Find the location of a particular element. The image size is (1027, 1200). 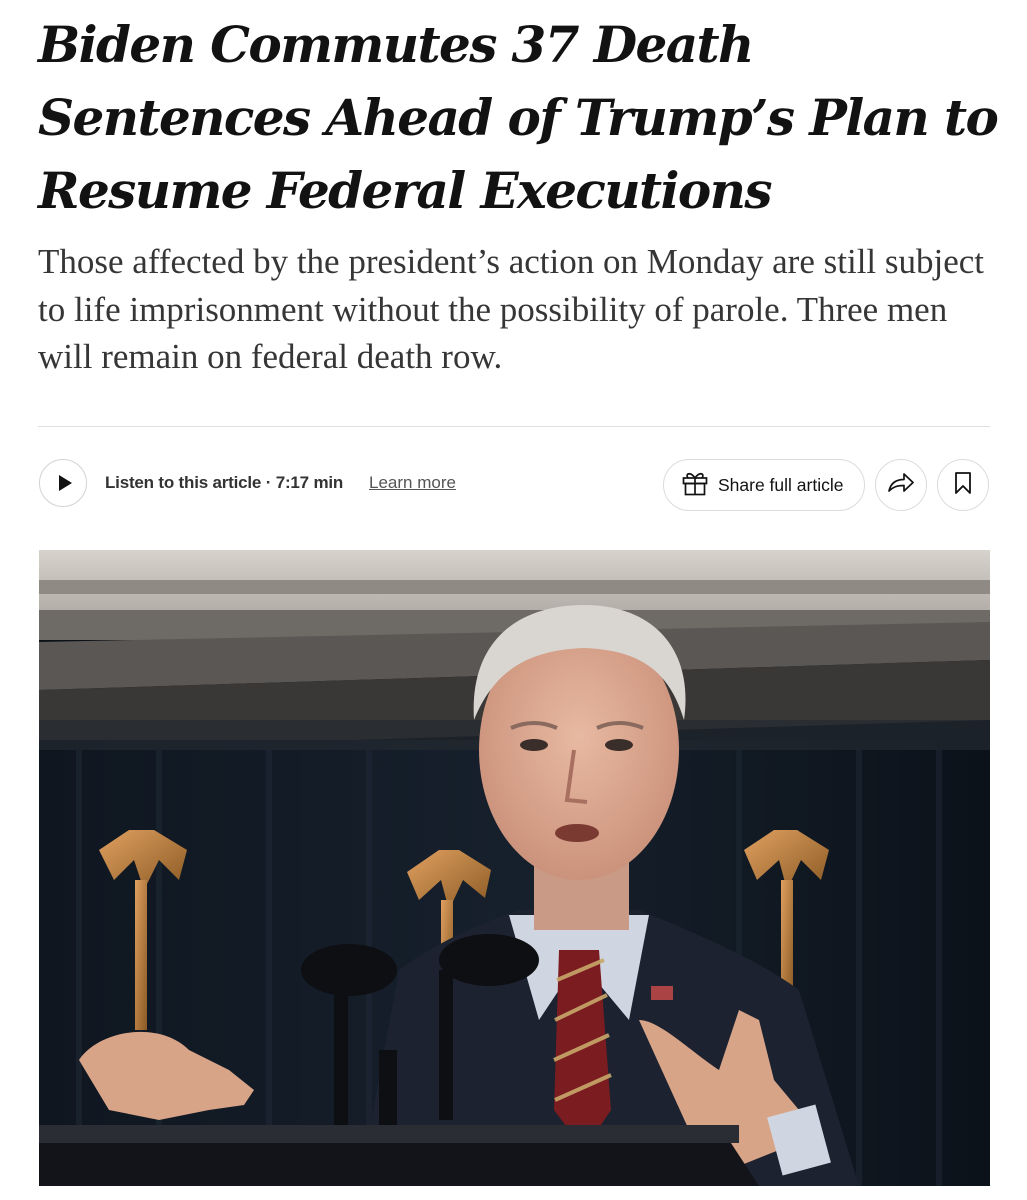

share-full-article-label: Share full article is located at coordinates (781, 484).